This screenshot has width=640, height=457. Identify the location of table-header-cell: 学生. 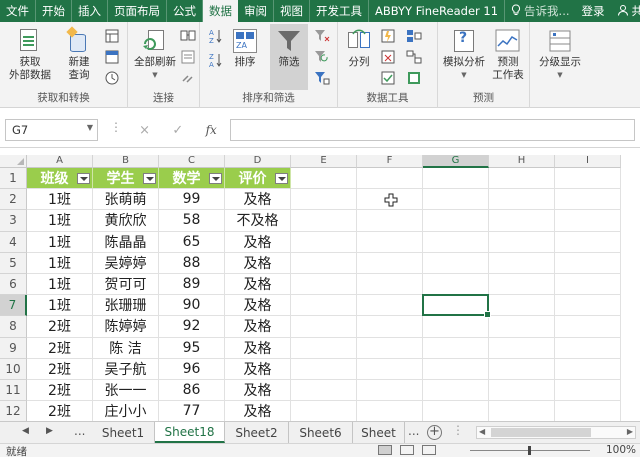
(126, 179).